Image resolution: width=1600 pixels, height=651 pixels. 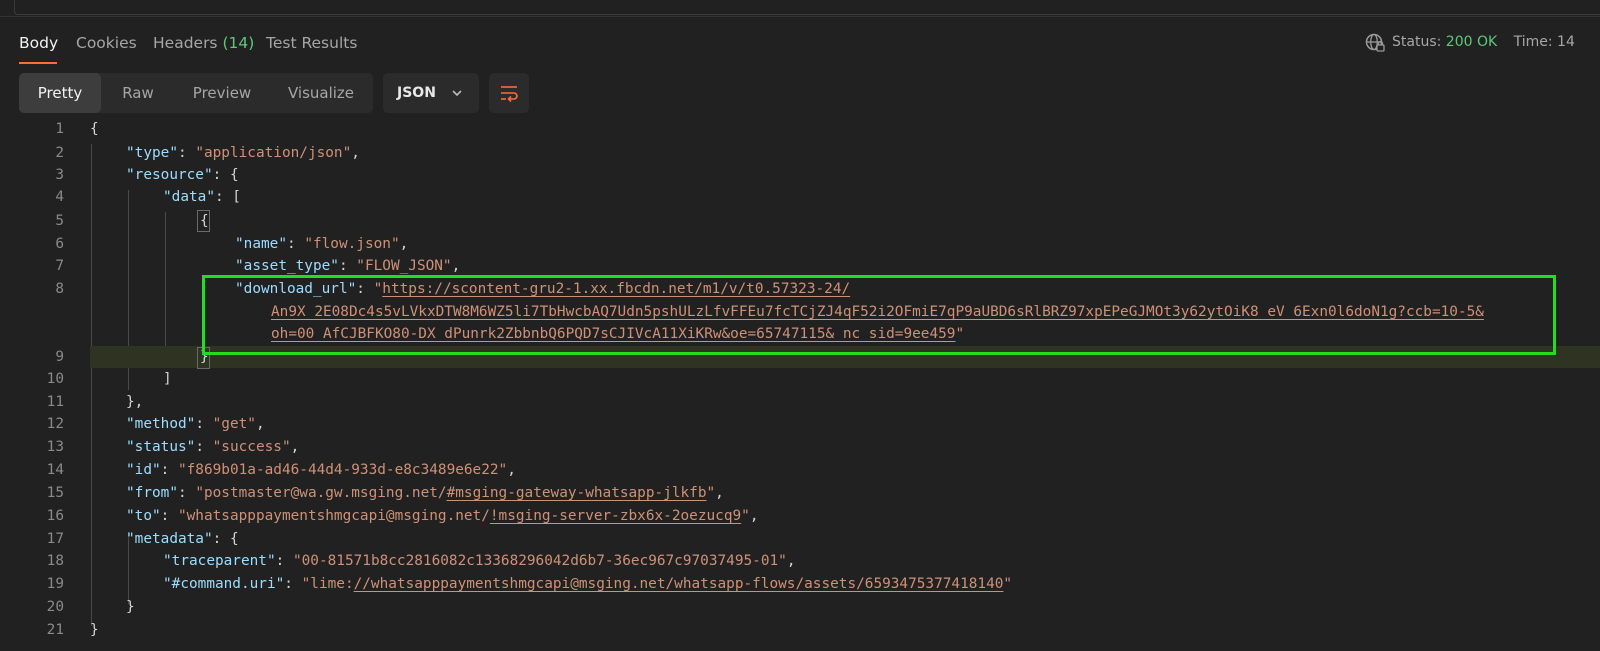 What do you see at coordinates (238, 43) in the screenshot?
I see `headers-count: (14)` at bounding box center [238, 43].